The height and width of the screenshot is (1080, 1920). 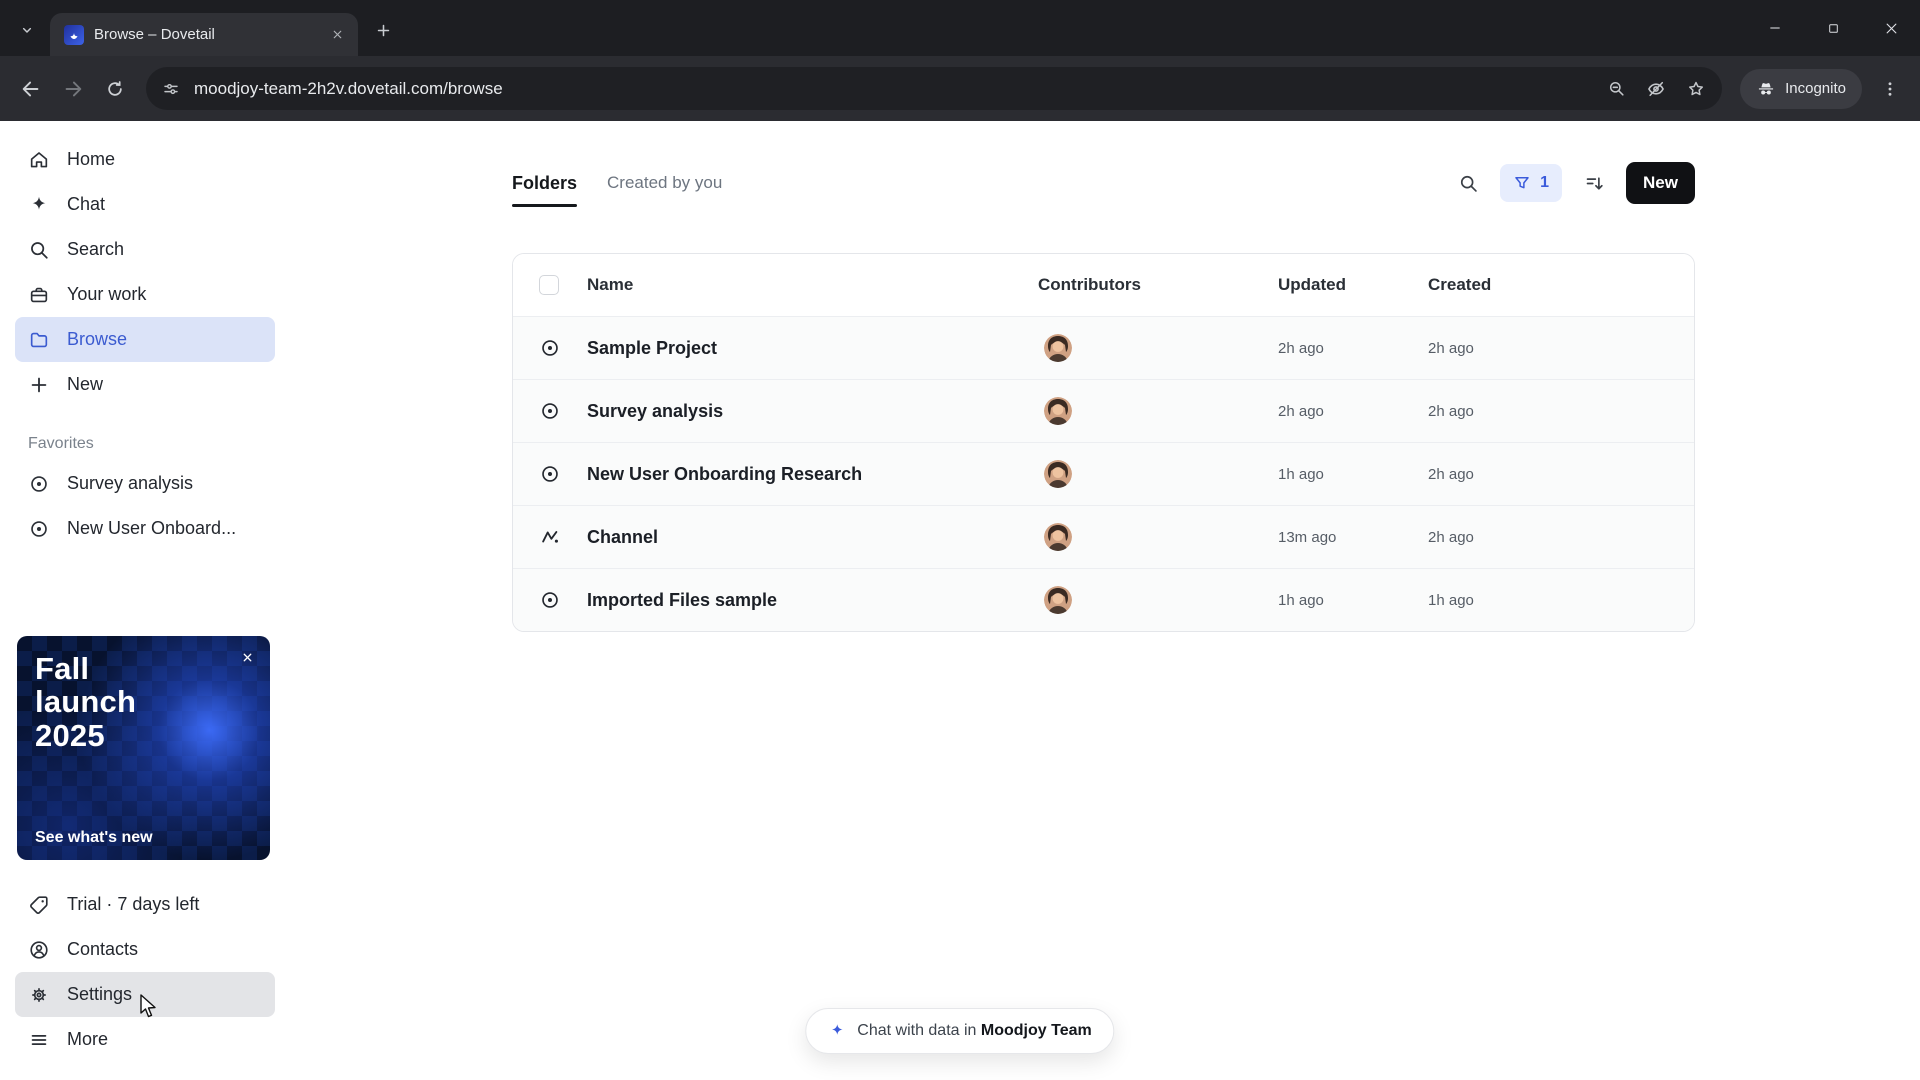 I want to click on created-time: 1h ago, so click(x=1451, y=600).